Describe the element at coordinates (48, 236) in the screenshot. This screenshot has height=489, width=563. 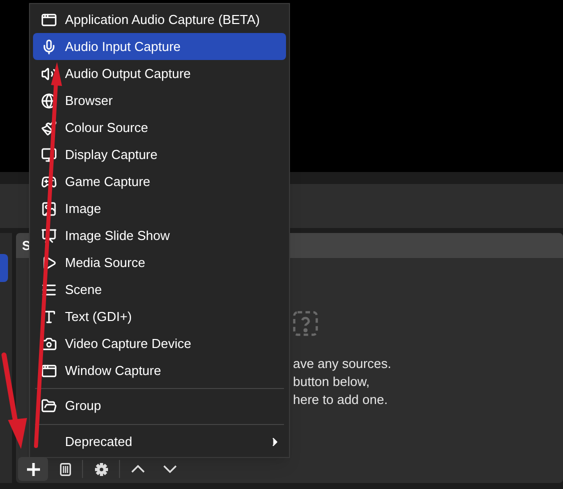
I see `slideshow-icon` at that location.